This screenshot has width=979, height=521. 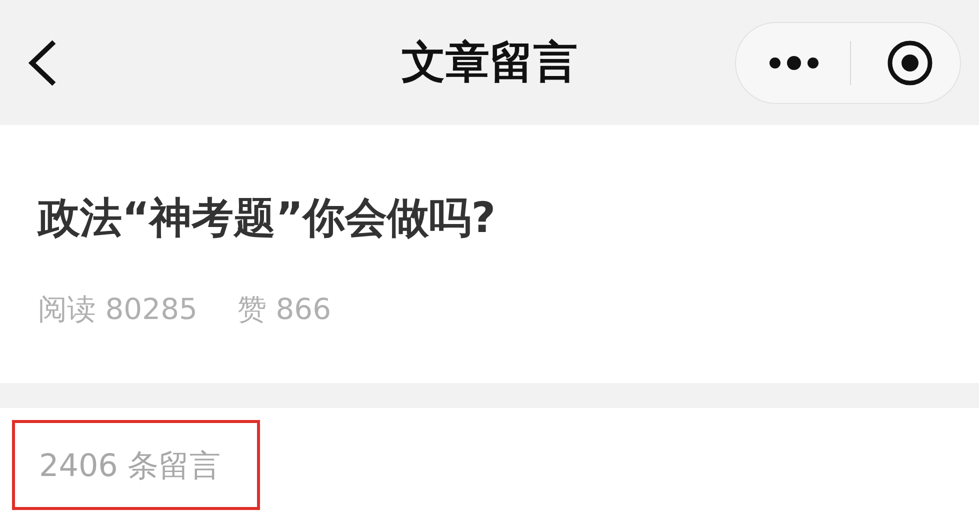 I want to click on more-icon, so click(x=794, y=63).